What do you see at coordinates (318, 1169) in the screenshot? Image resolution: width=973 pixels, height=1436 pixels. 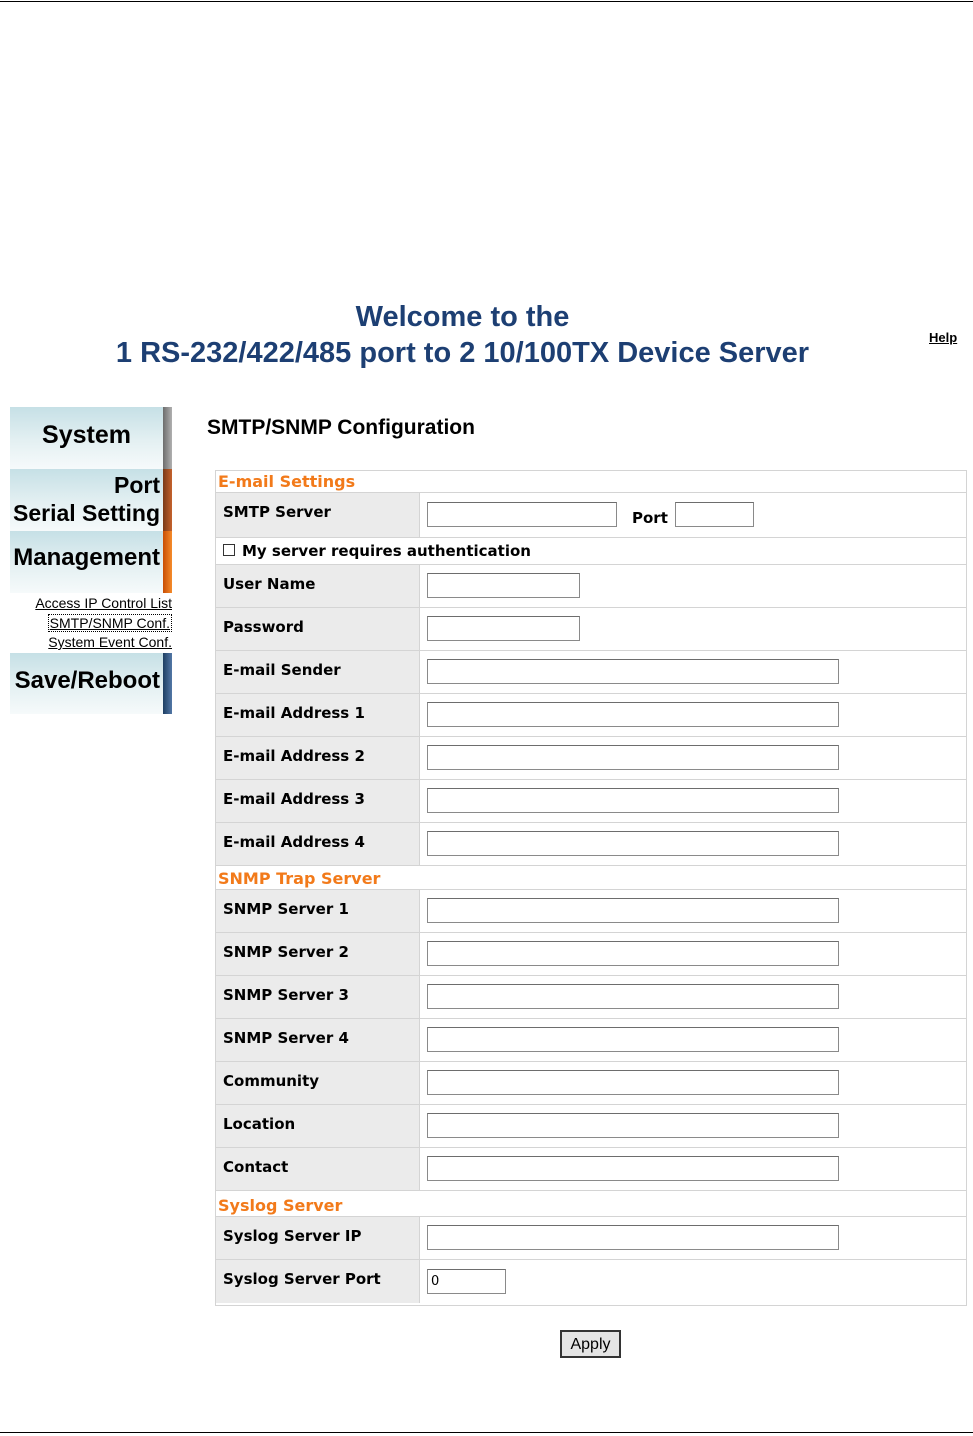 I see `contact-label: Contact` at bounding box center [318, 1169].